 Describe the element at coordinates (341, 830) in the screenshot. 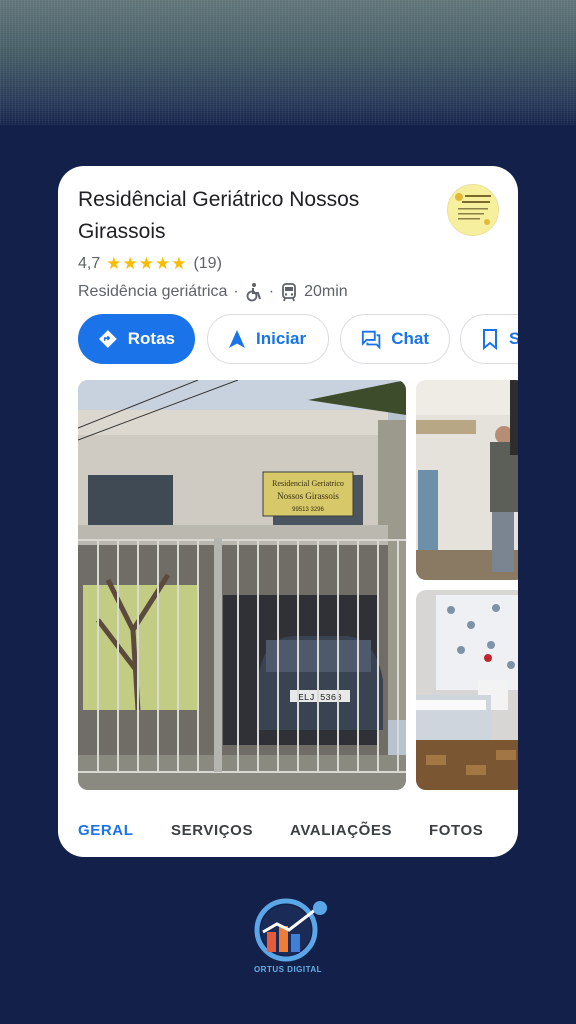

I see `tab-avaliacoes: AVALIAÇÕES` at that location.